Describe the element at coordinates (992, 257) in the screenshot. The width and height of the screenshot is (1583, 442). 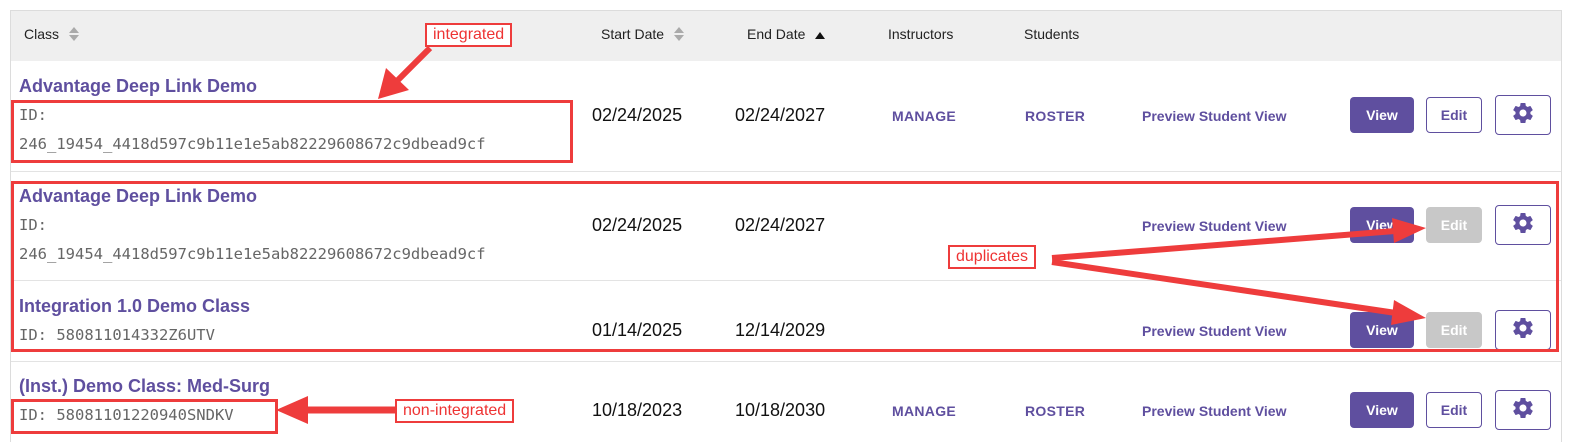
I see `duplicates-label: duplicates` at that location.